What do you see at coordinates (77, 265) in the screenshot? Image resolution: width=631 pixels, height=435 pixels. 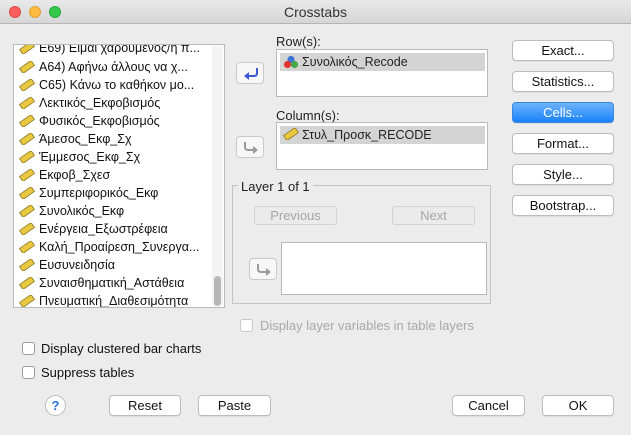 I see `variable-label: Ευσυνειδησία` at bounding box center [77, 265].